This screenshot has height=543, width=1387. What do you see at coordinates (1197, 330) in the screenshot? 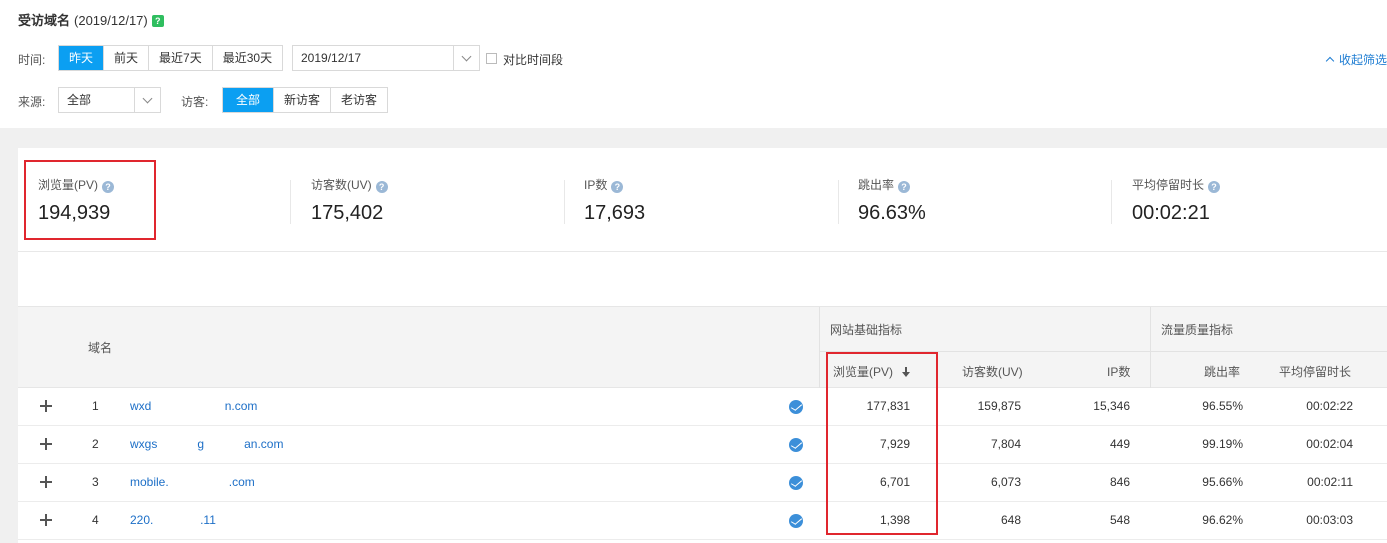
I see `group-quality-metrics: 流量质量指标` at bounding box center [1197, 330].